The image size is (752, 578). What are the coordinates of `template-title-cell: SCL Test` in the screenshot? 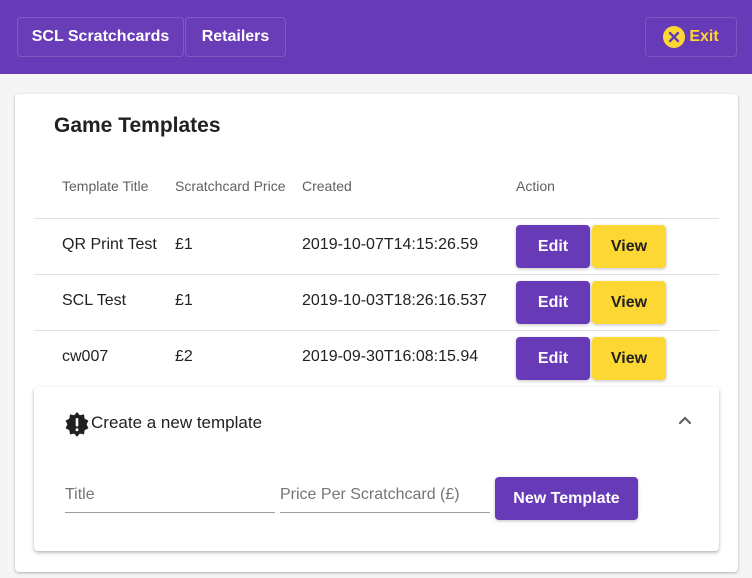 It's located at (94, 300).